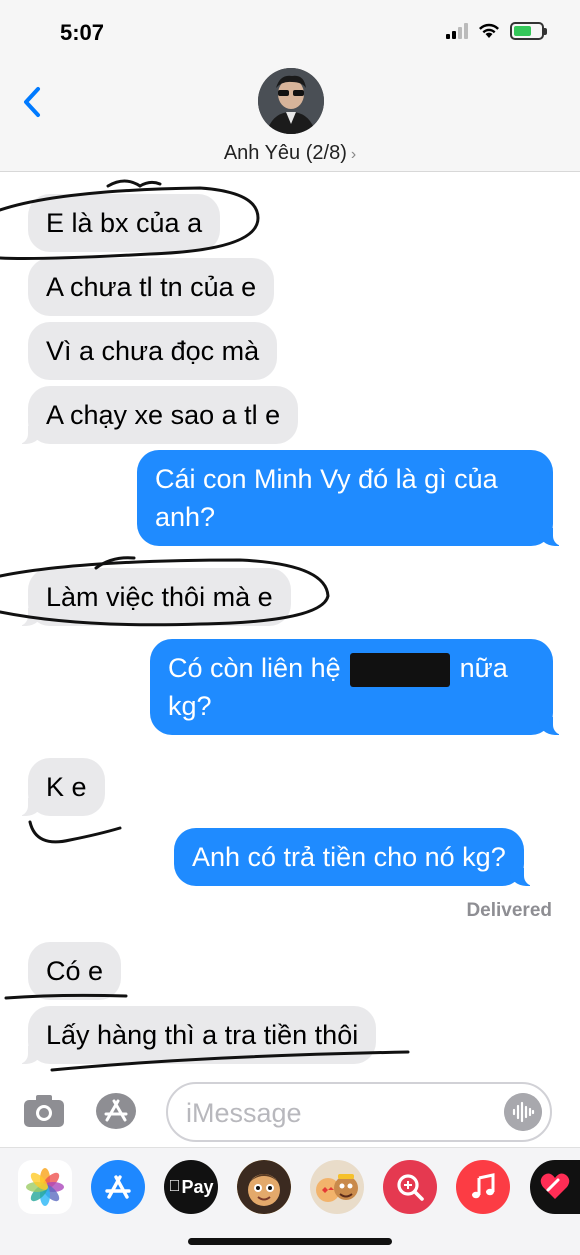 The height and width of the screenshot is (1255, 580). Describe the element at coordinates (353, 154) in the screenshot. I see `chevron-right-icon: ›` at that location.